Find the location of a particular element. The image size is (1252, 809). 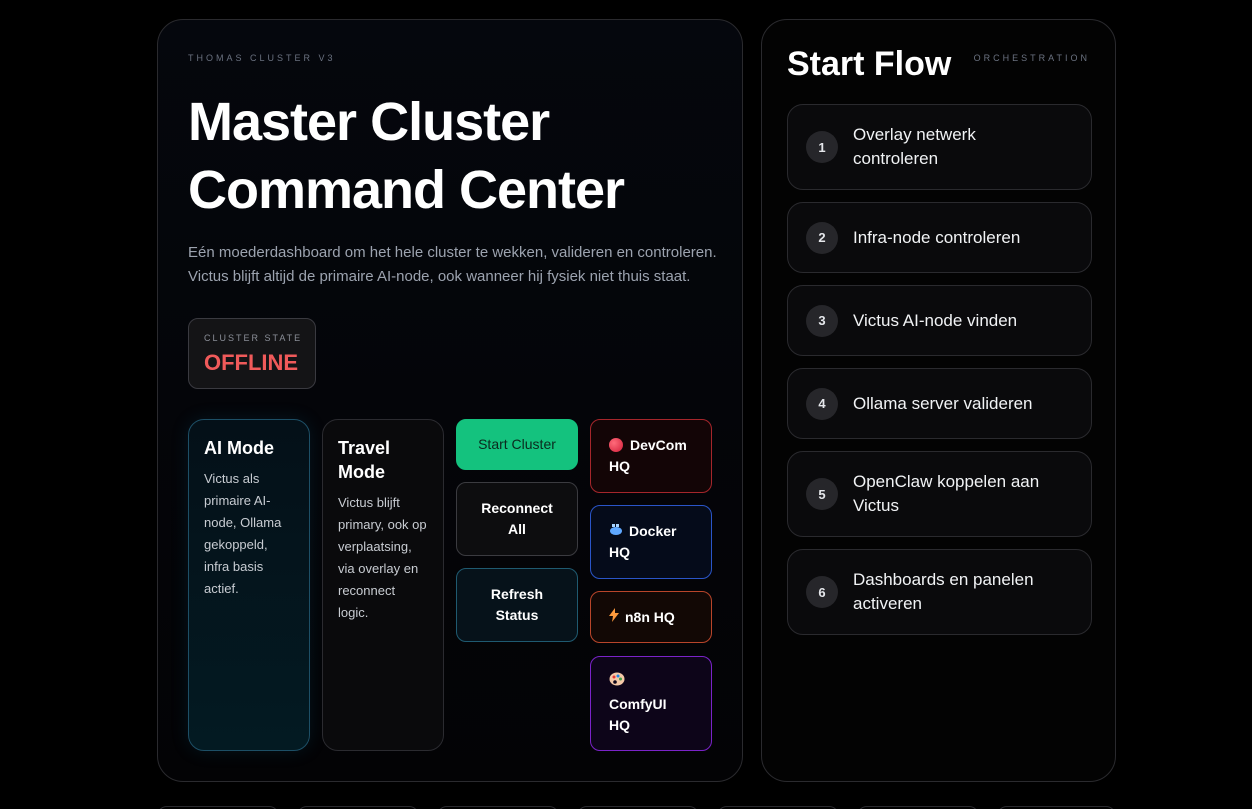

flow-step-5: 5 OpenClaw koppelen aan Victus is located at coordinates (939, 494).